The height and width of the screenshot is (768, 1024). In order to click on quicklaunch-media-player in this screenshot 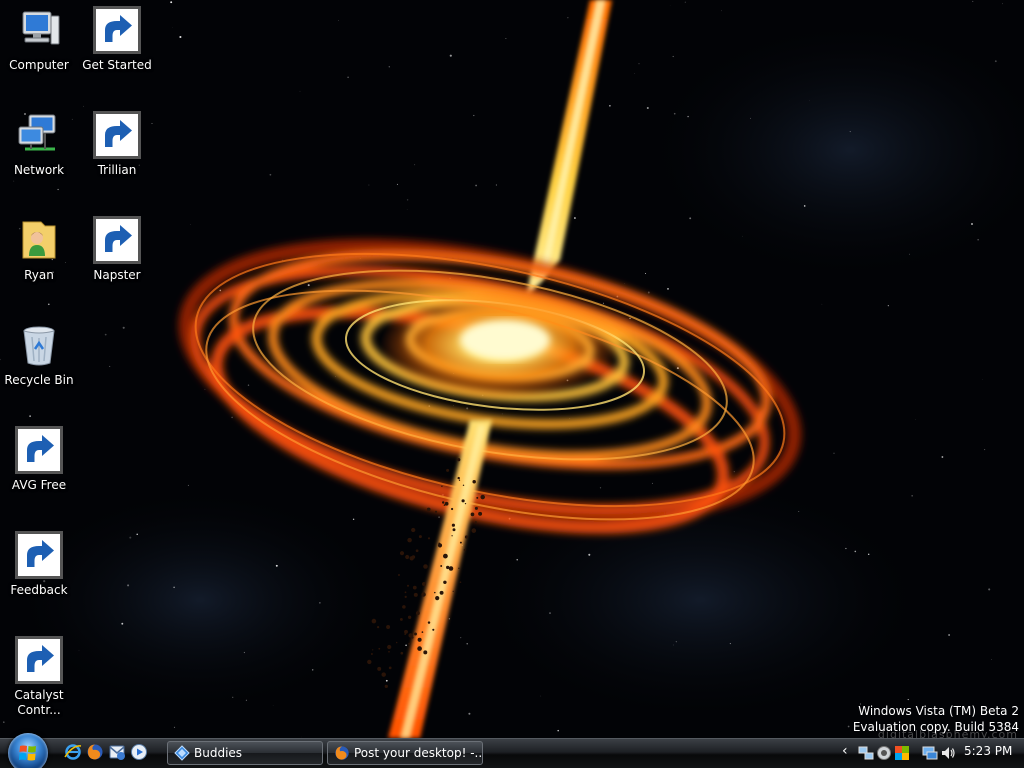, I will do `click(139, 752)`.